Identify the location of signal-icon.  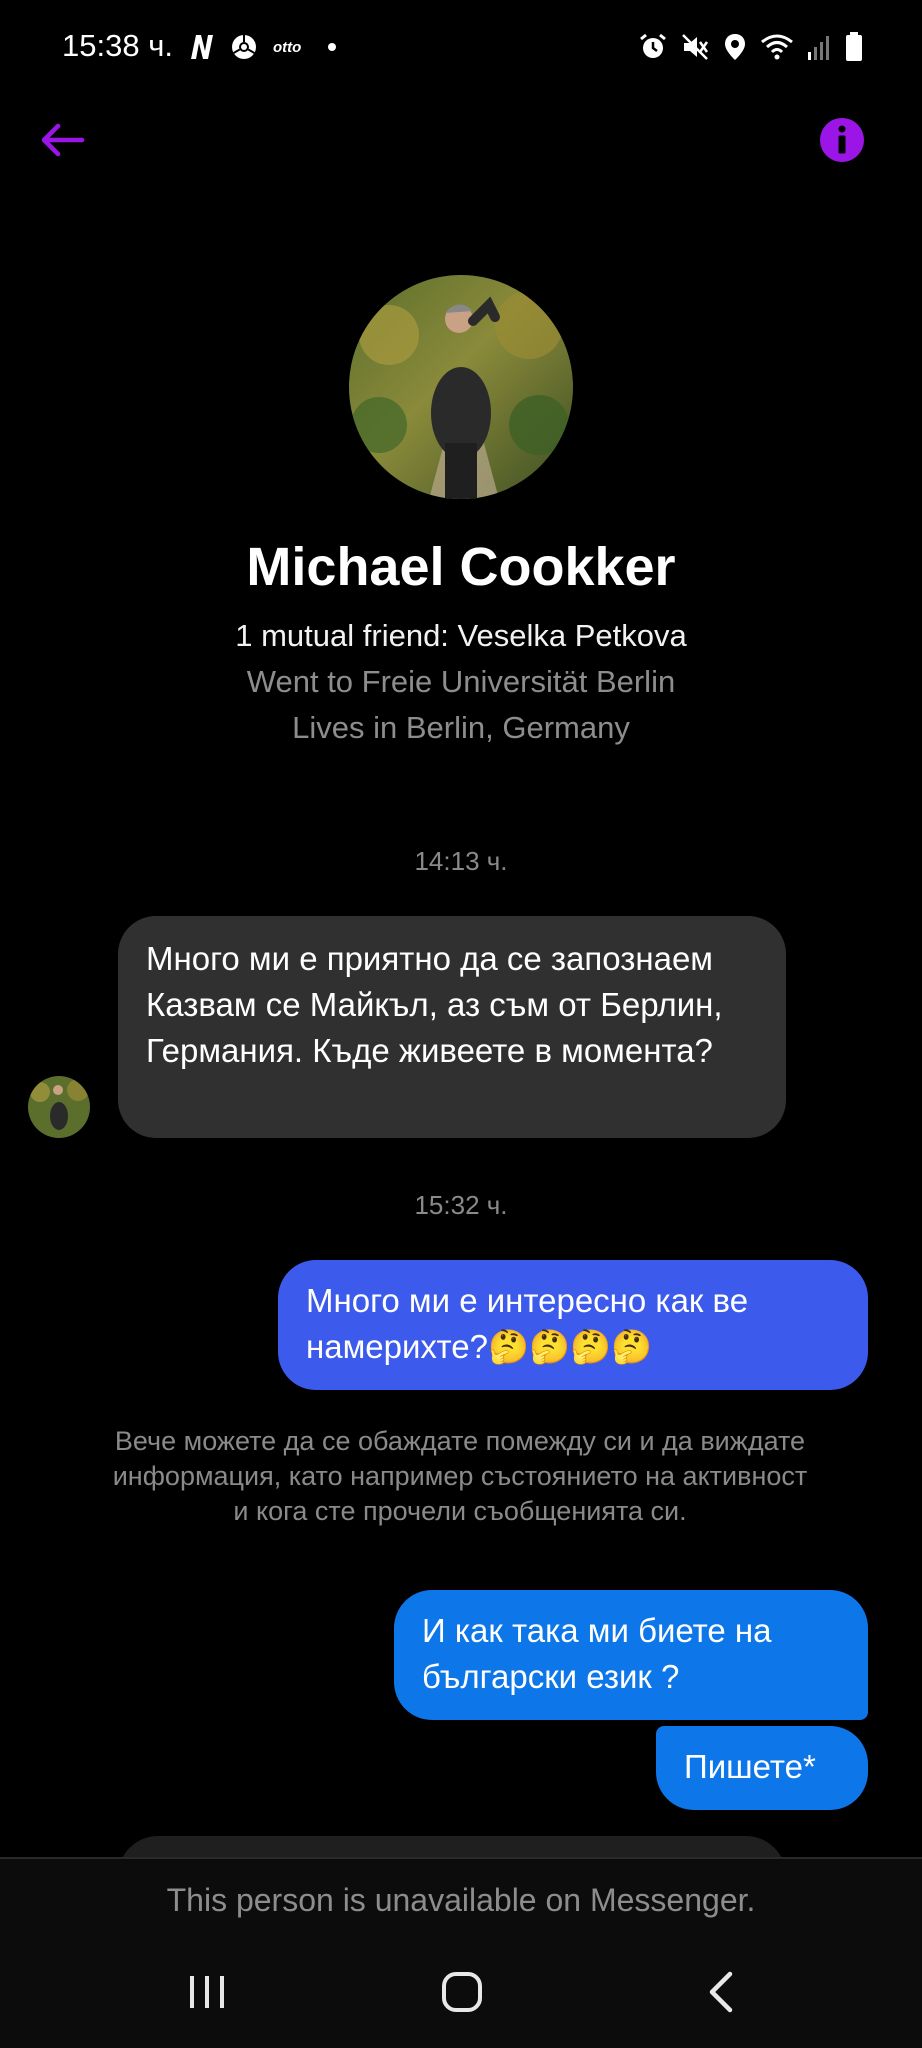
(818, 48).